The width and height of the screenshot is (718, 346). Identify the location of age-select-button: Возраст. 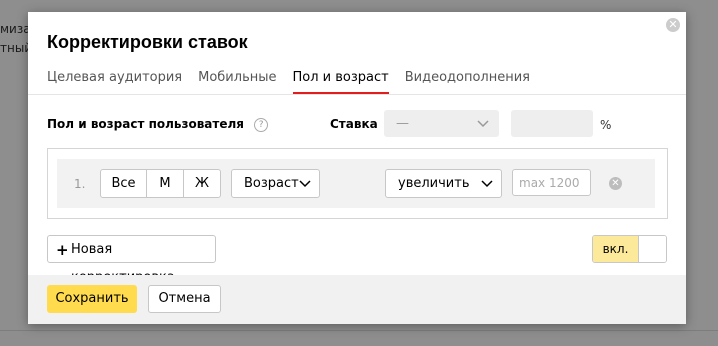
(275, 183).